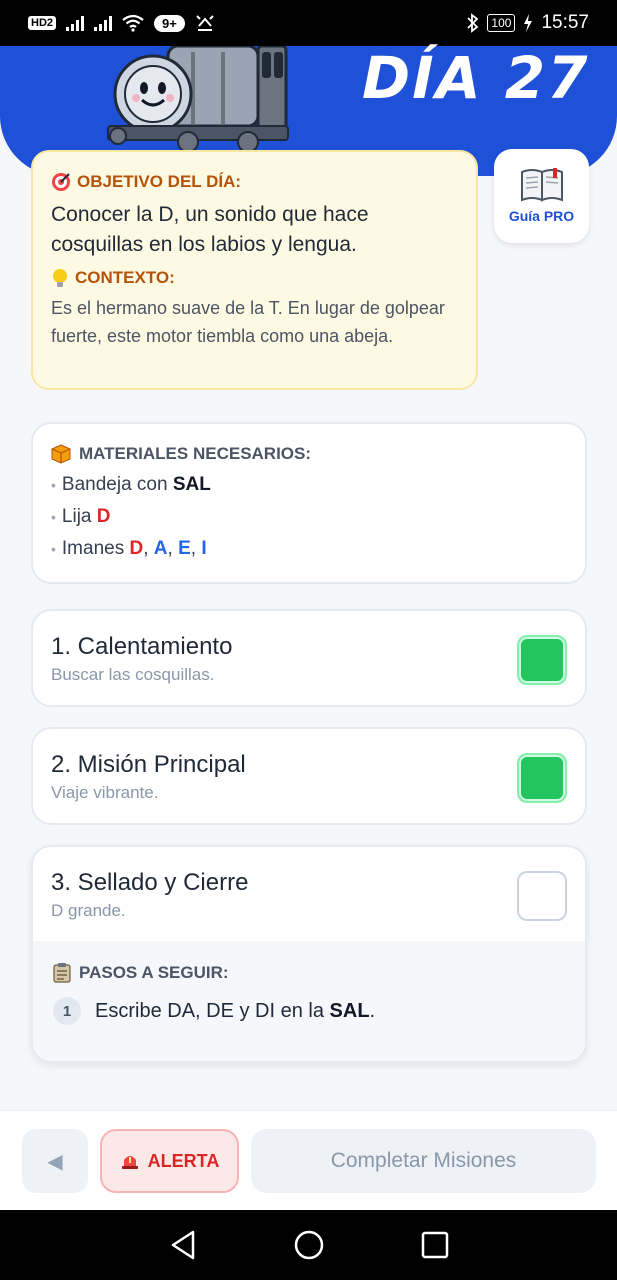  I want to click on steps-heading: PASOS A SEGUIR:, so click(309, 973).